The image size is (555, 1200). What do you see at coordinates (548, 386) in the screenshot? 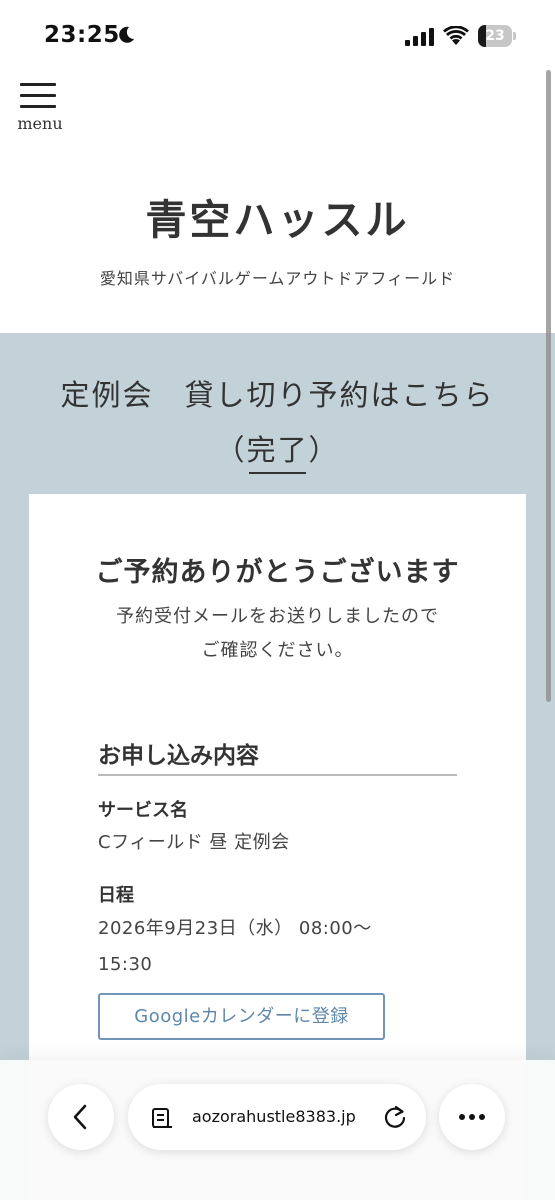
I see `scrollbar` at bounding box center [548, 386].